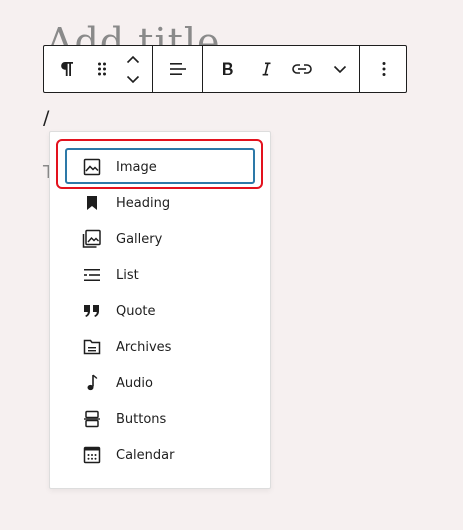  I want to click on more-rich-text-button, so click(340, 69).